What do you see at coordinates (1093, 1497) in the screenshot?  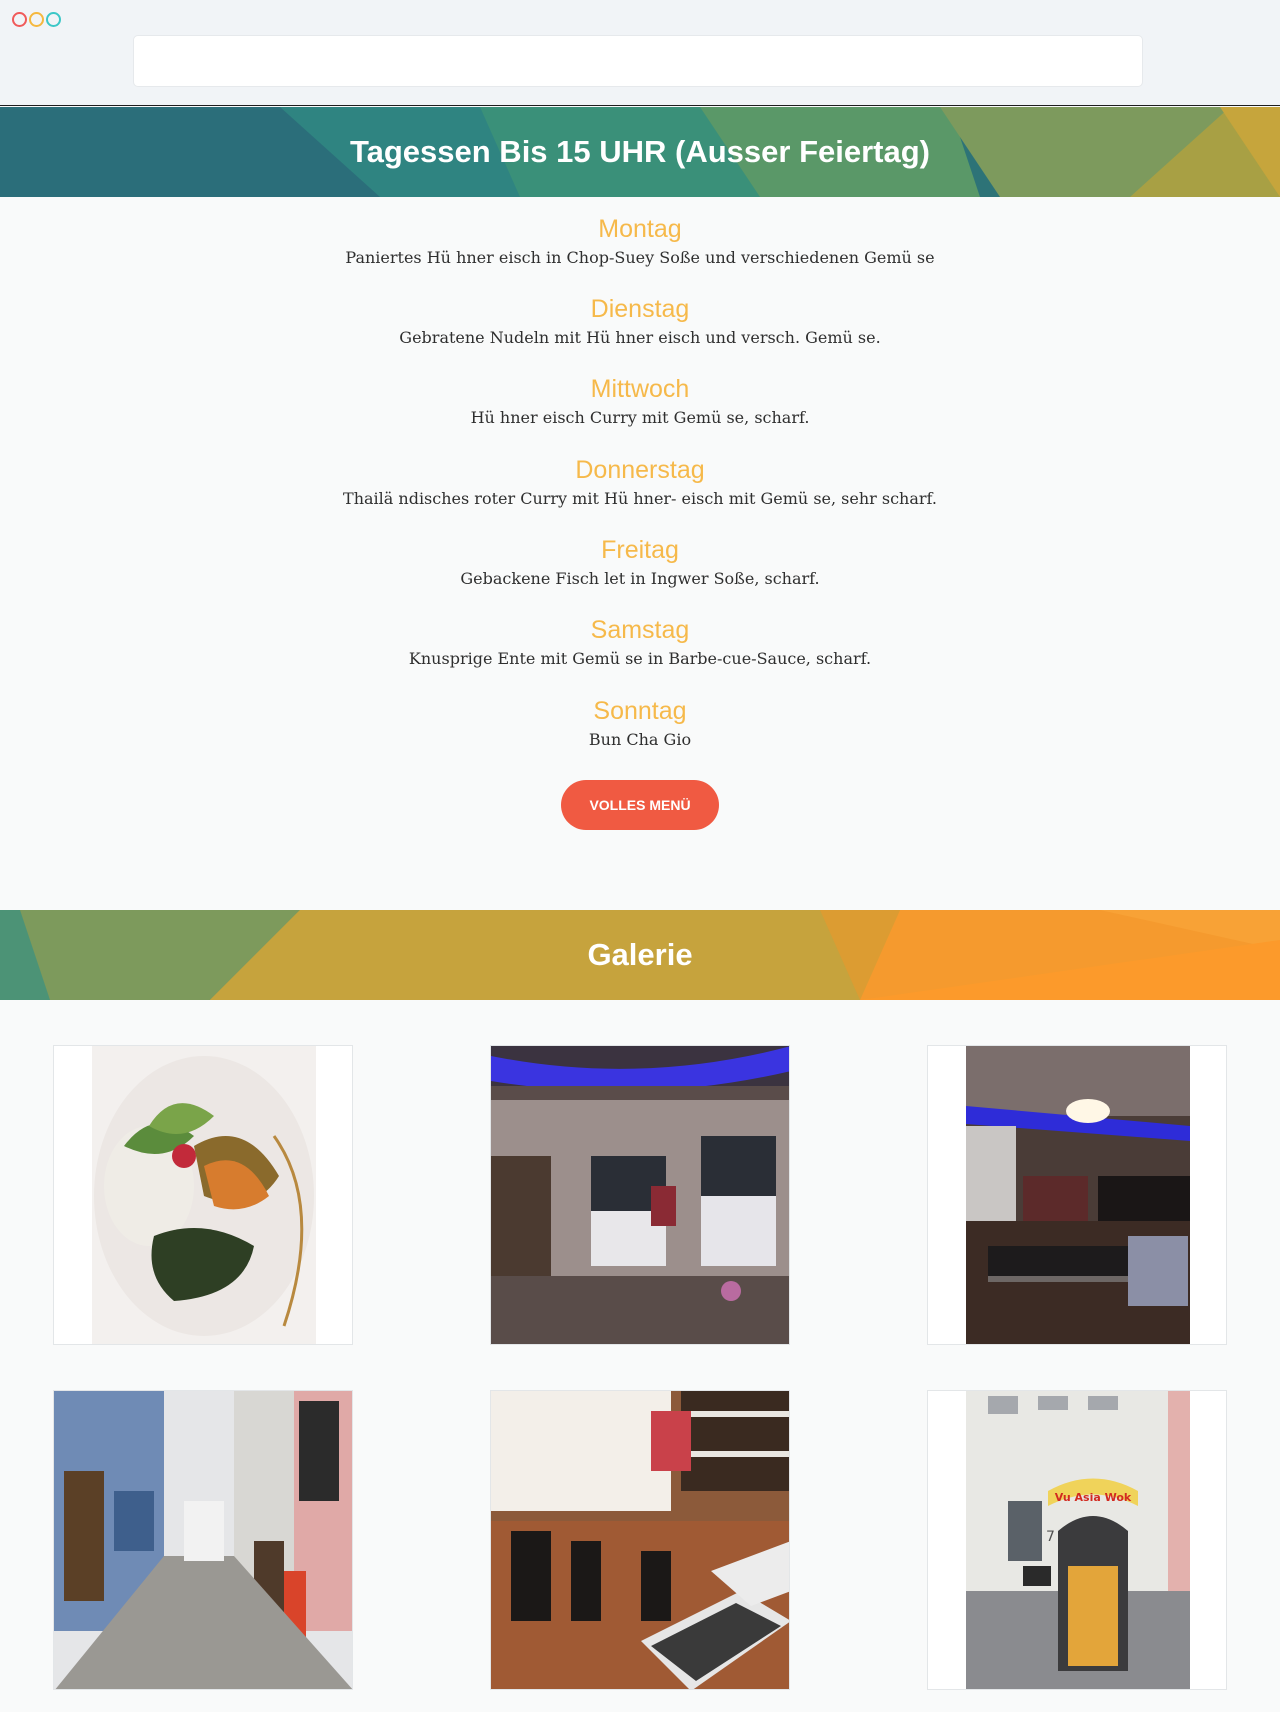 I see `storefront-sign-text: Vu Asia Wok` at bounding box center [1093, 1497].